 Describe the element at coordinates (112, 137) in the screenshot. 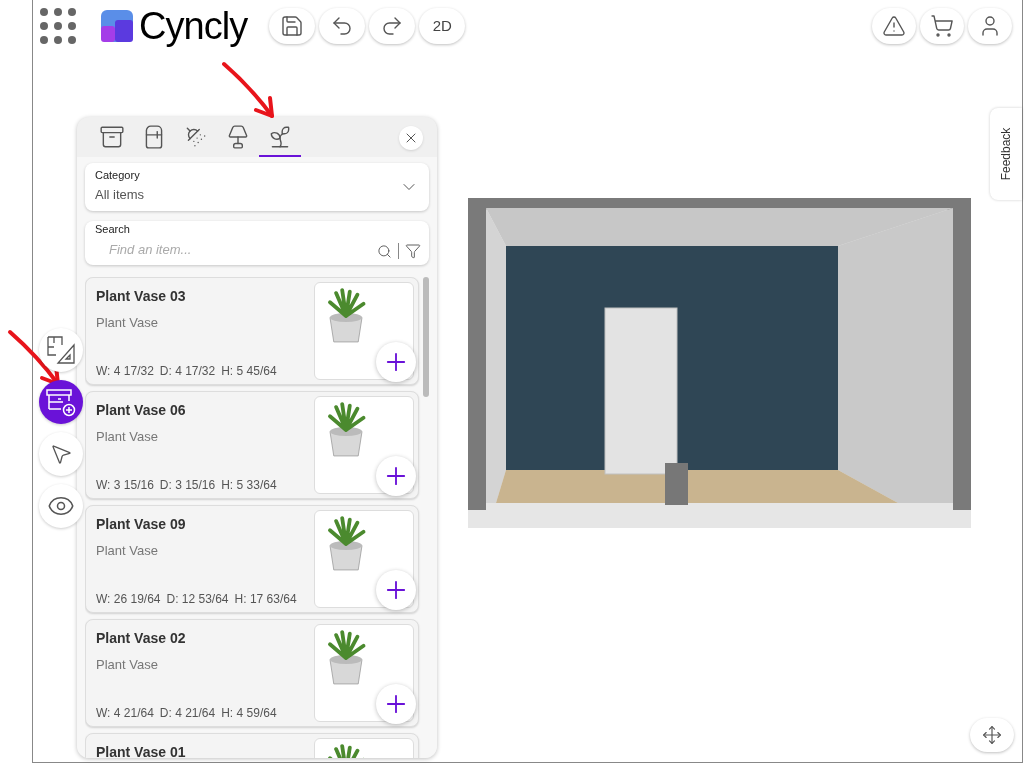

I see `cabinet-icon` at that location.